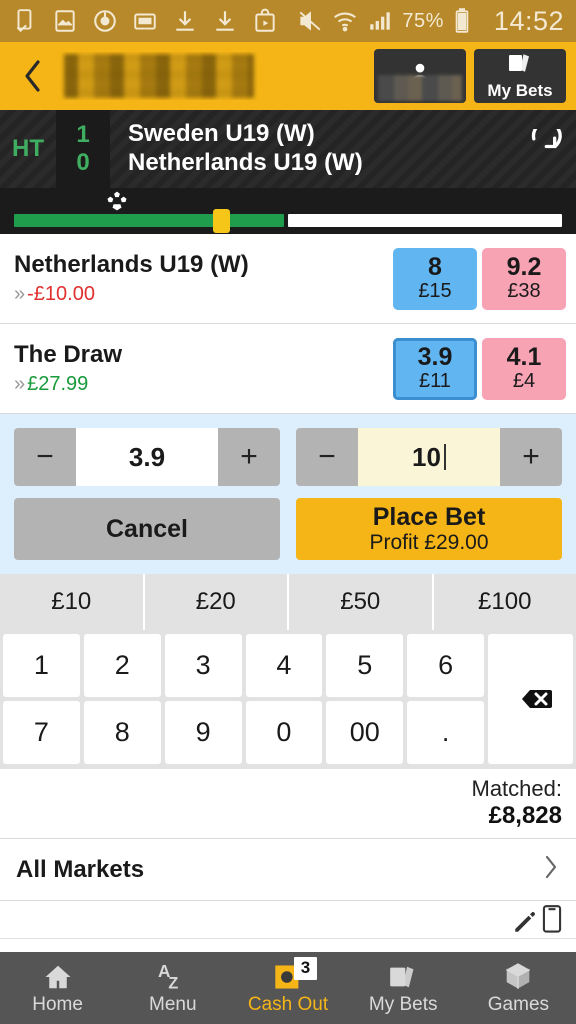  Describe the element at coordinates (531, 457) in the screenshot. I see `stake-increment-button: +` at that location.